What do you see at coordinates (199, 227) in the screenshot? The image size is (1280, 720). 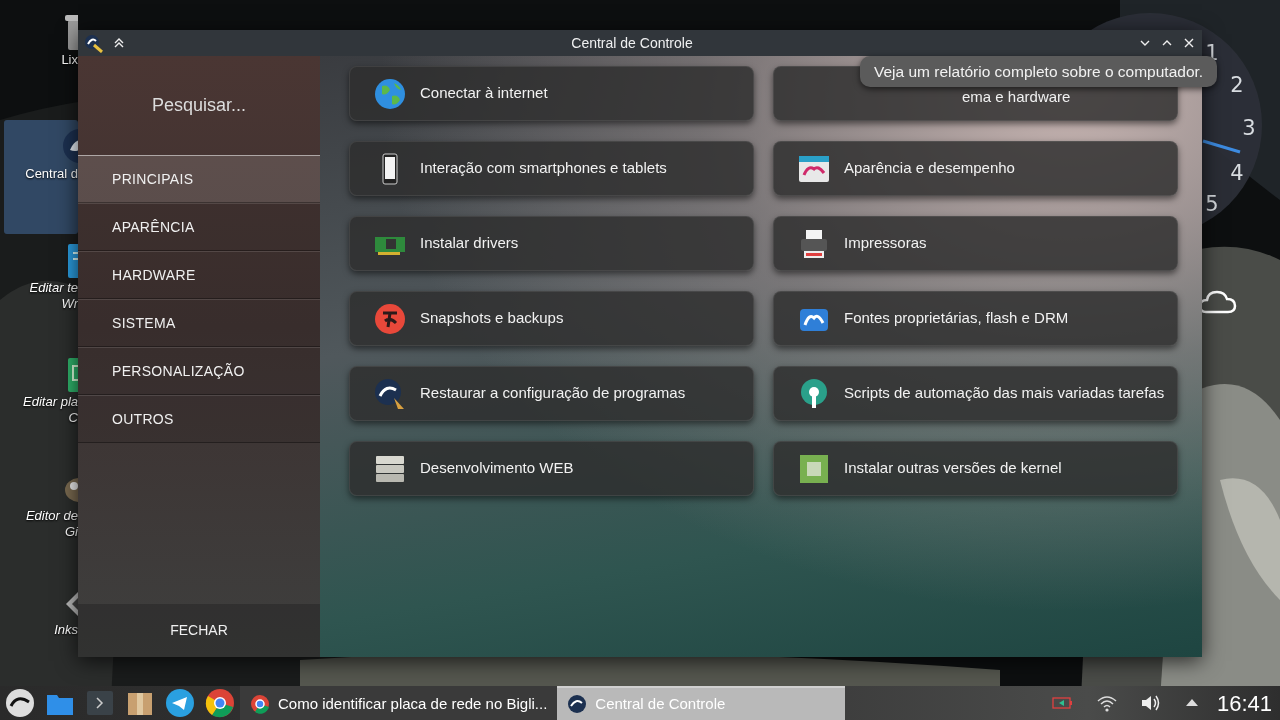 I see `category-tab: APARÊNCIA` at bounding box center [199, 227].